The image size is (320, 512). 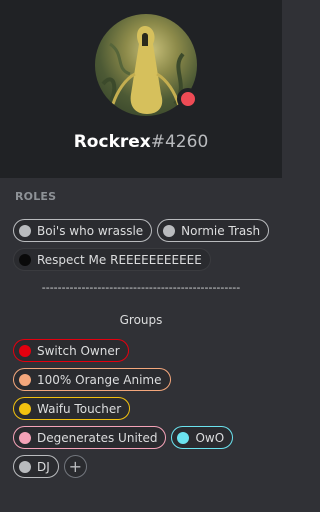 I want to click on role-pill: Boi's who wrassle, so click(x=83, y=230).